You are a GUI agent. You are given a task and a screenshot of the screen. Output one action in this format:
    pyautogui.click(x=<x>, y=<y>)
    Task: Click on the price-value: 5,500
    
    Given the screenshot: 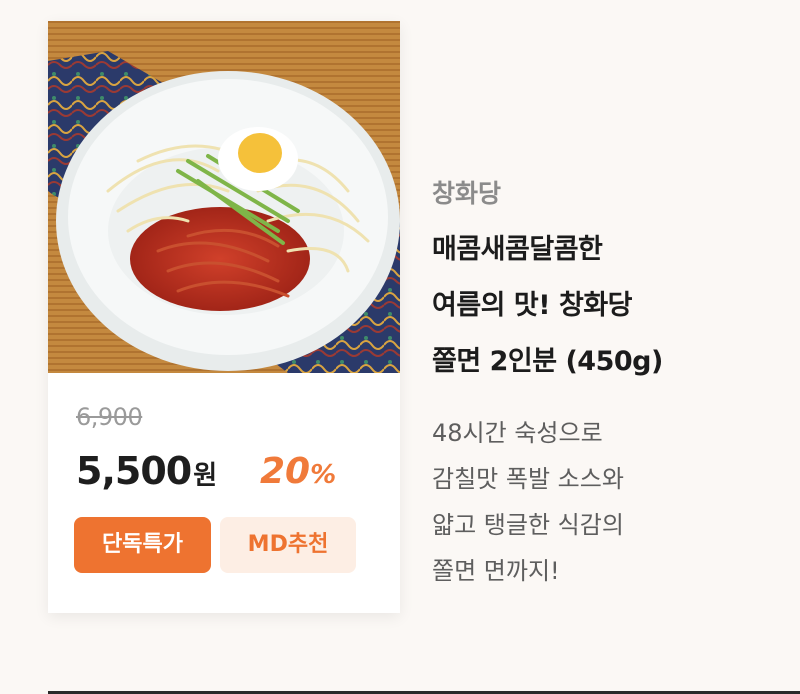 What is the action you would take?
    pyautogui.click(x=134, y=471)
    